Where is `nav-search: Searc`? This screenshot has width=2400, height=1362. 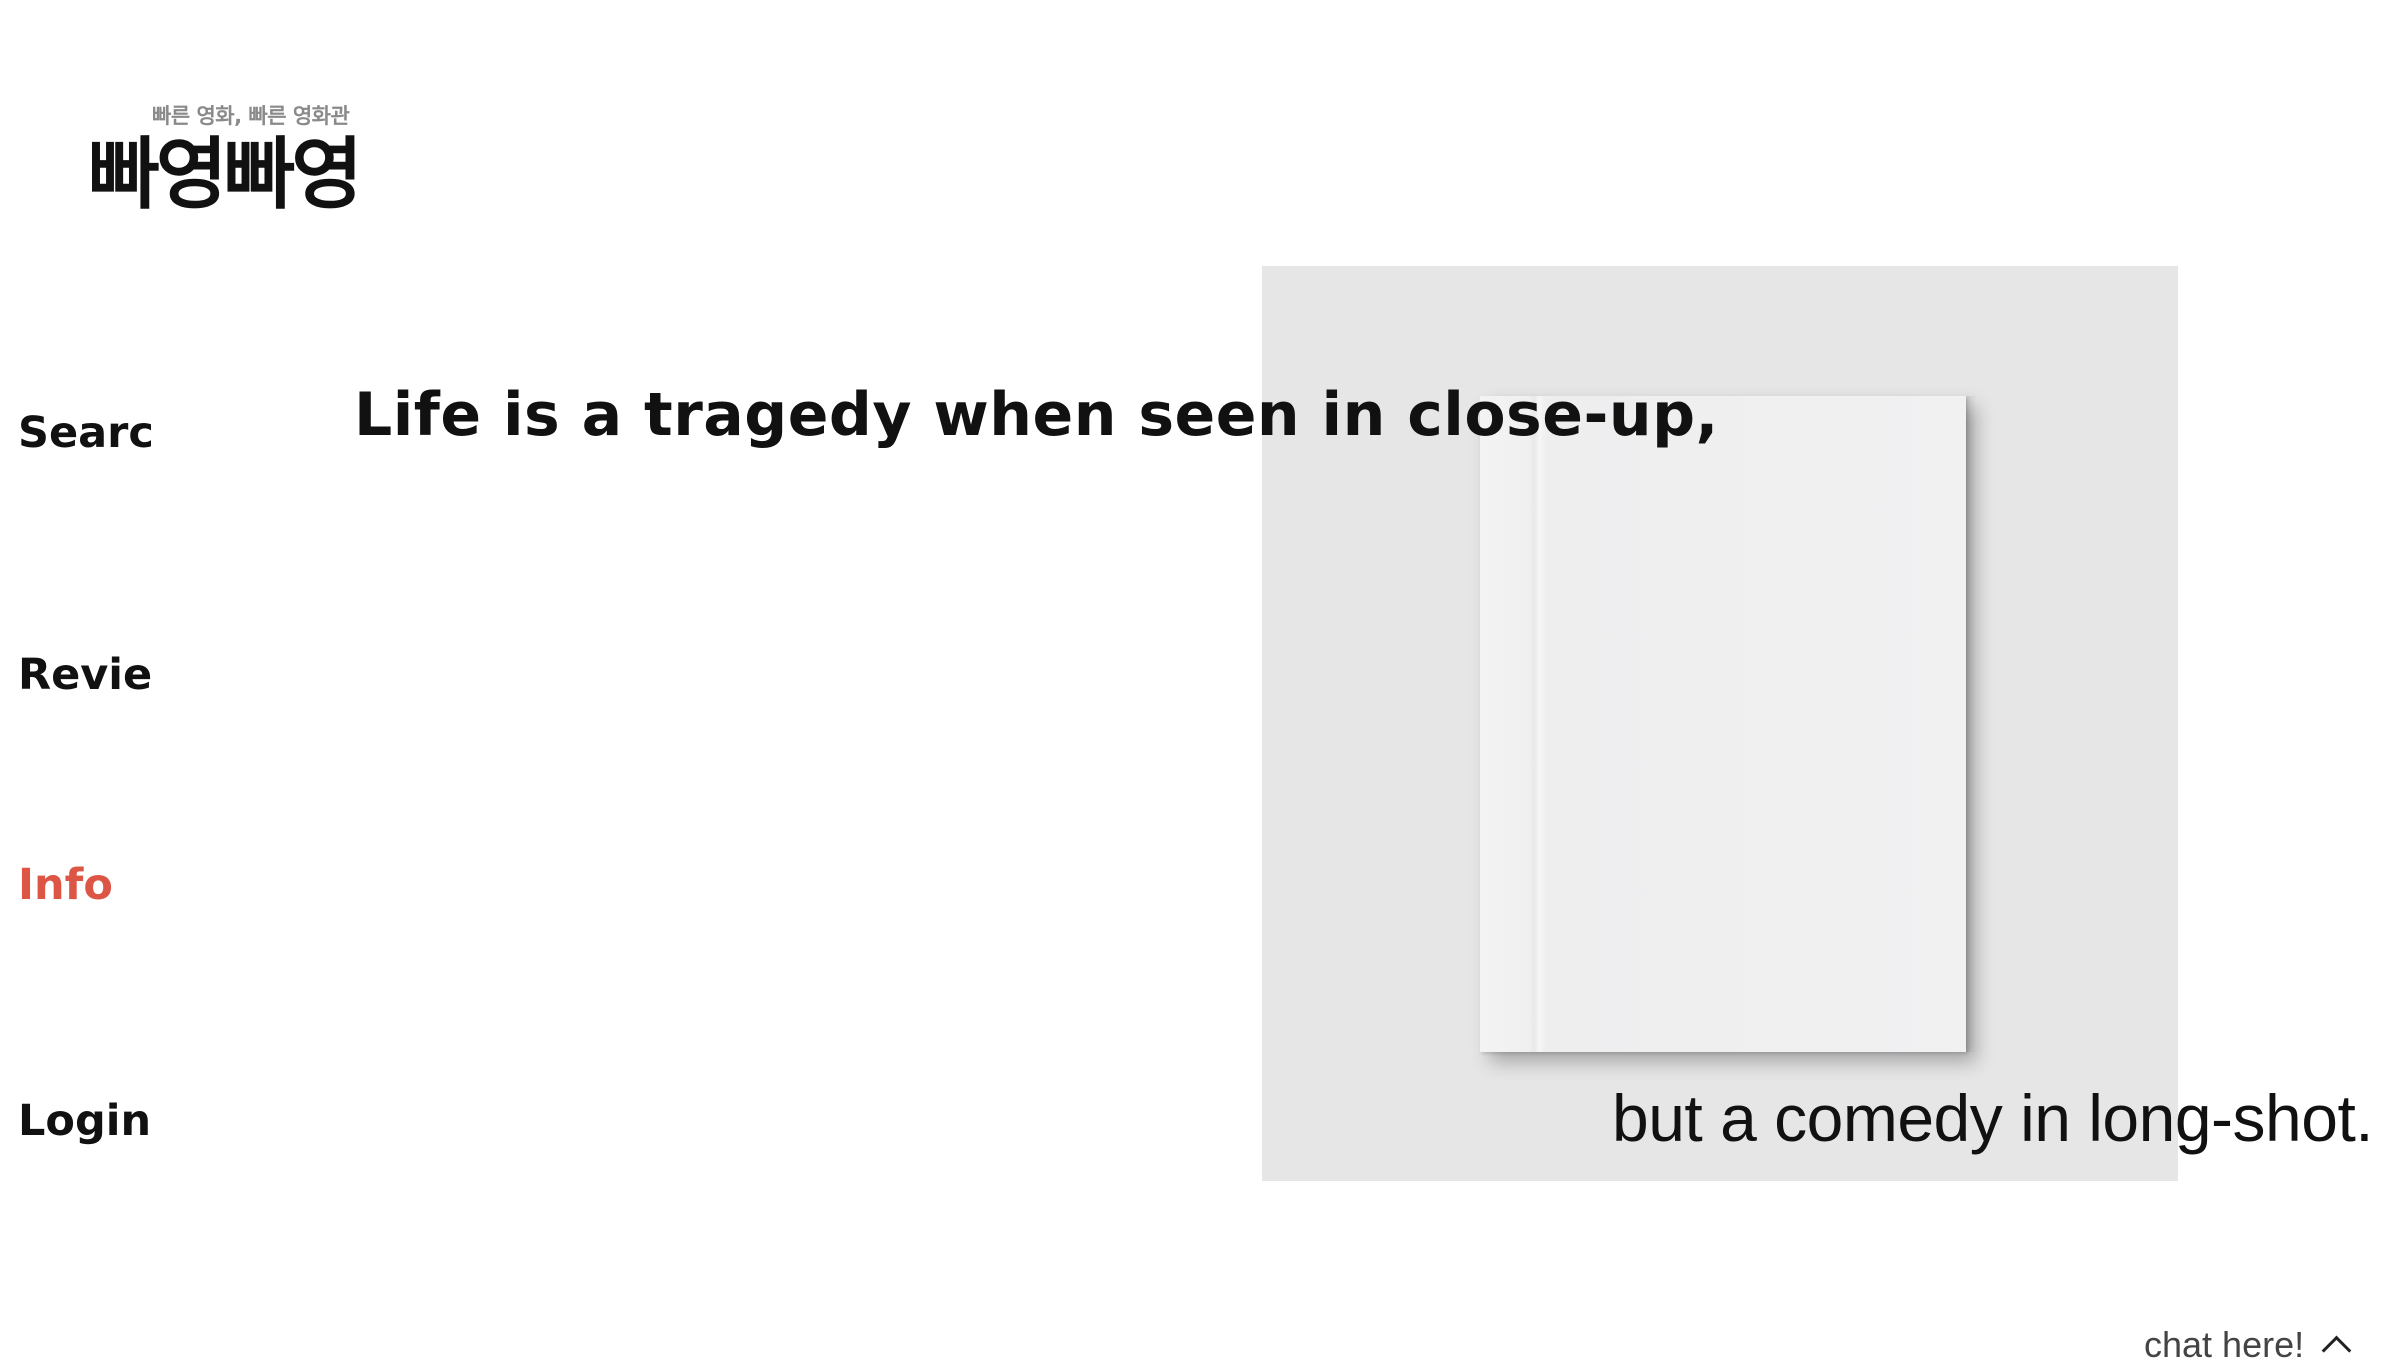 nav-search: Searc is located at coordinates (86, 433).